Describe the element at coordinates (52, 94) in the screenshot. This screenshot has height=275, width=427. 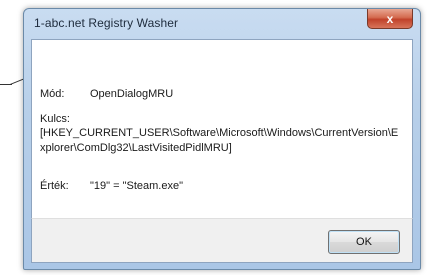
I see `mod-label: Mód:` at that location.